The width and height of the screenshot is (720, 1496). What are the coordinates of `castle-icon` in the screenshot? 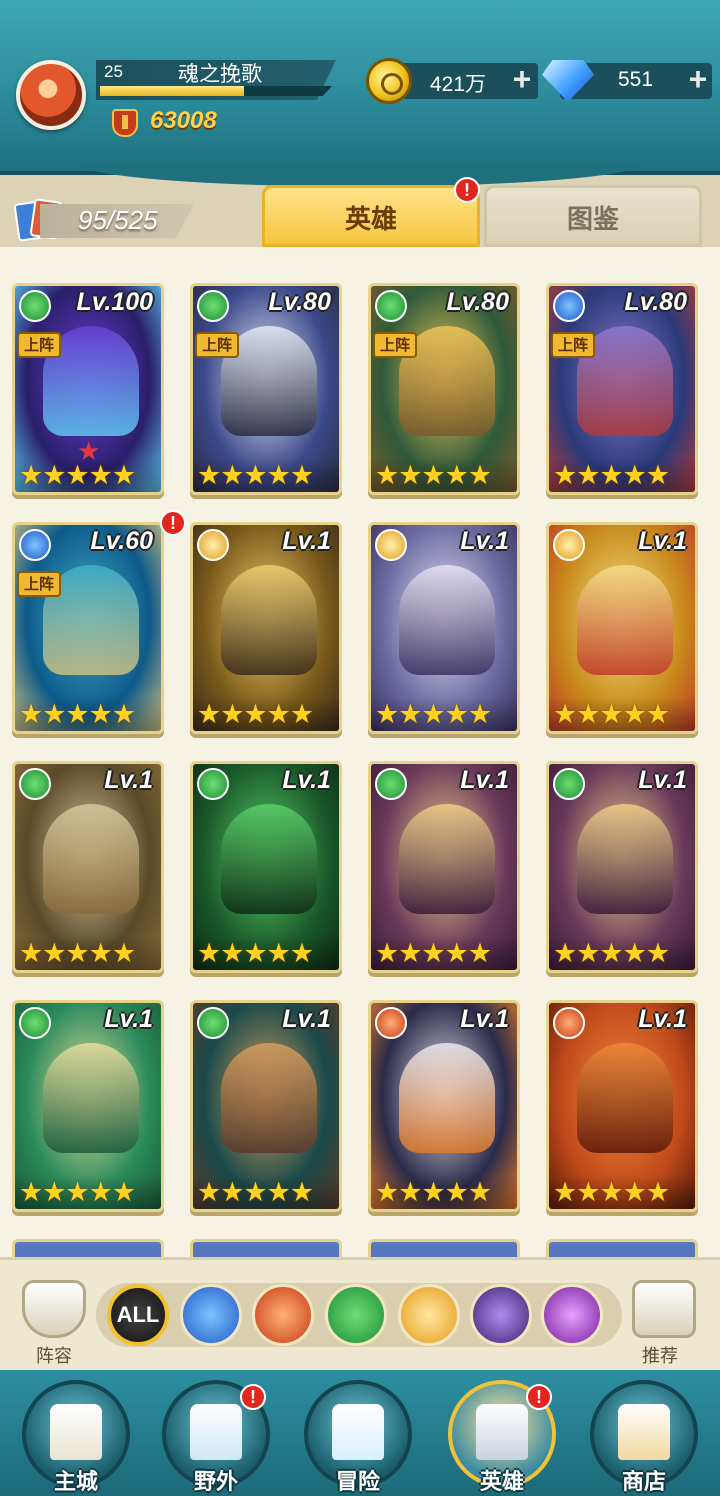 It's located at (76, 1432).